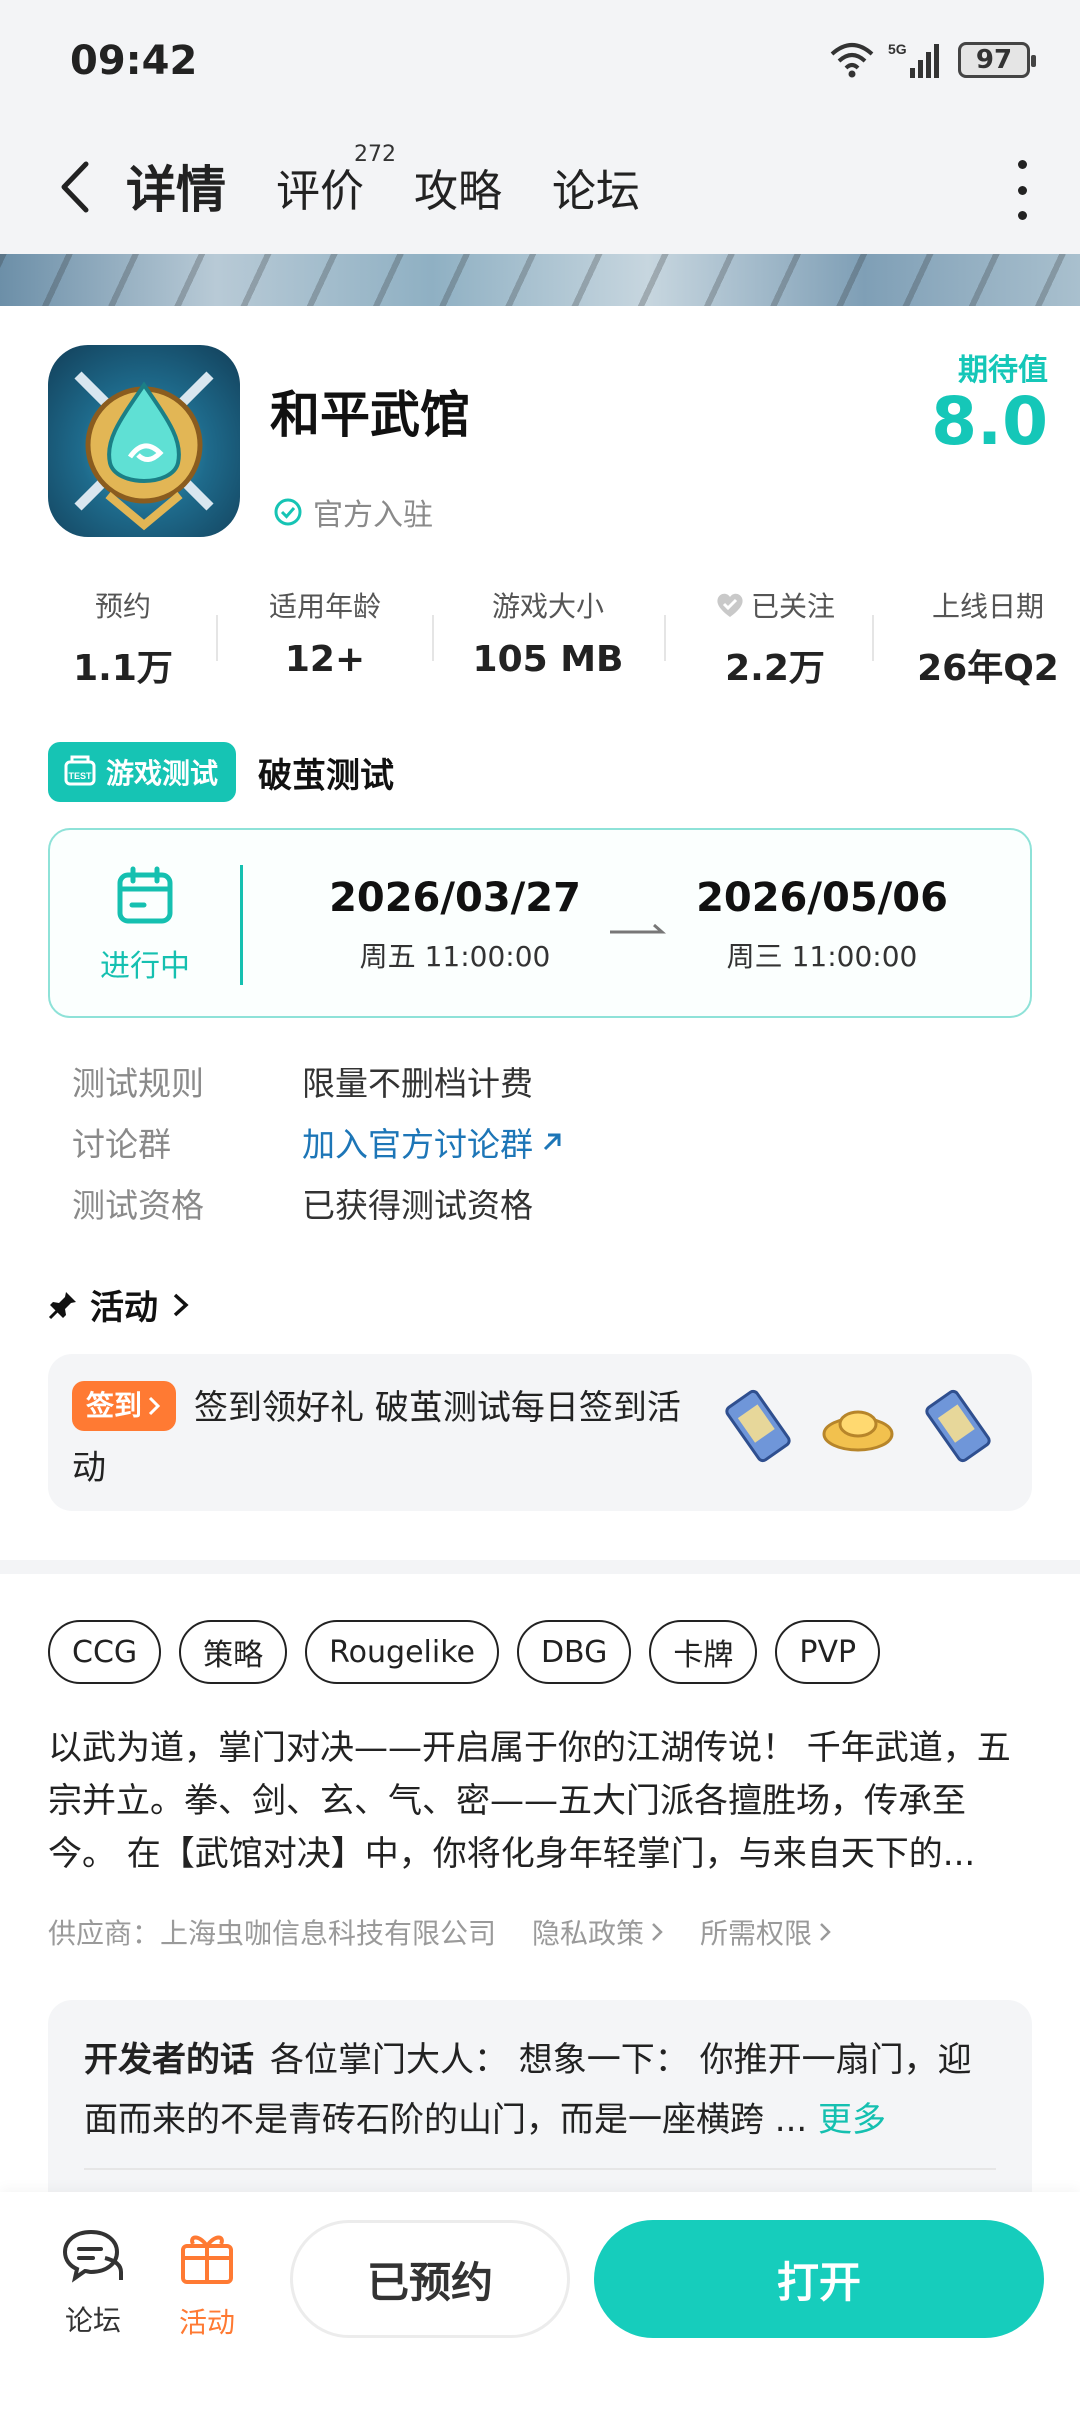 The image size is (1080, 2412). I want to click on bottom-activity-label: 活动, so click(206, 2322).